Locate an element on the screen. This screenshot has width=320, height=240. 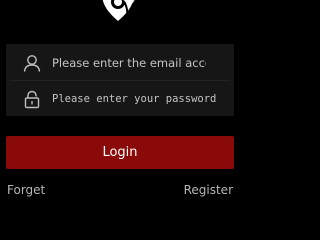
email-field is located at coordinates (129, 62).